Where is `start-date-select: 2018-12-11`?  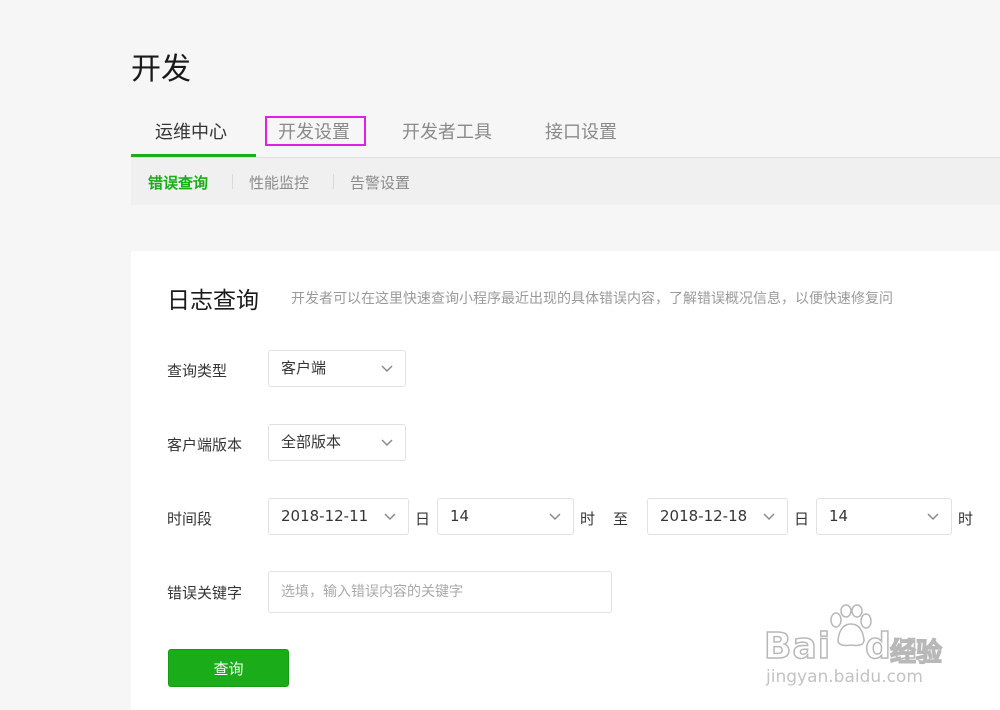 start-date-select: 2018-12-11 is located at coordinates (338, 516).